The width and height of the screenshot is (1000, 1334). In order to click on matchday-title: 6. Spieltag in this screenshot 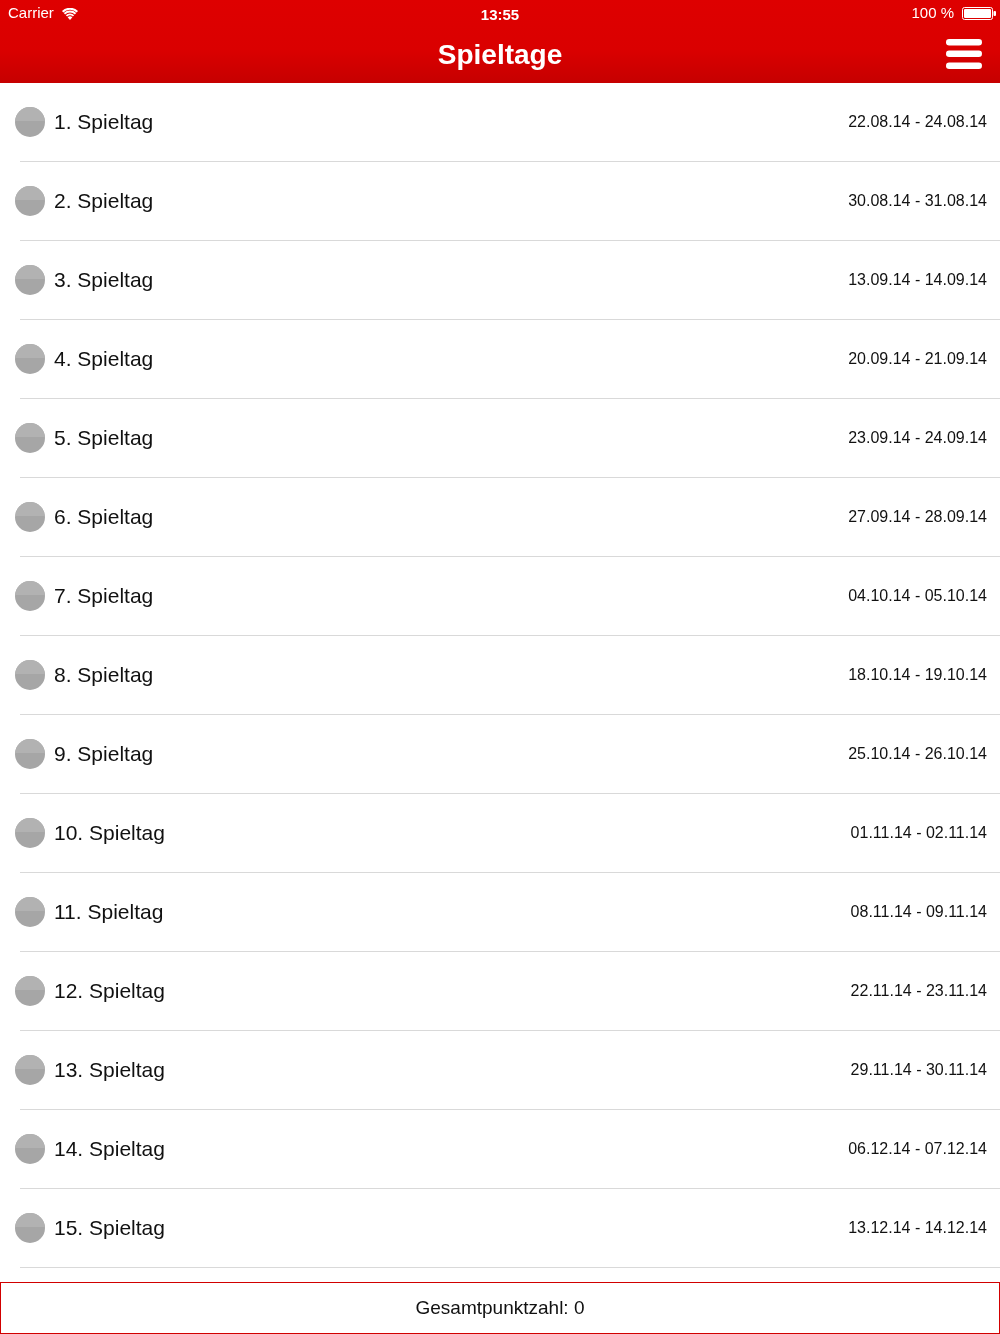, I will do `click(104, 517)`.